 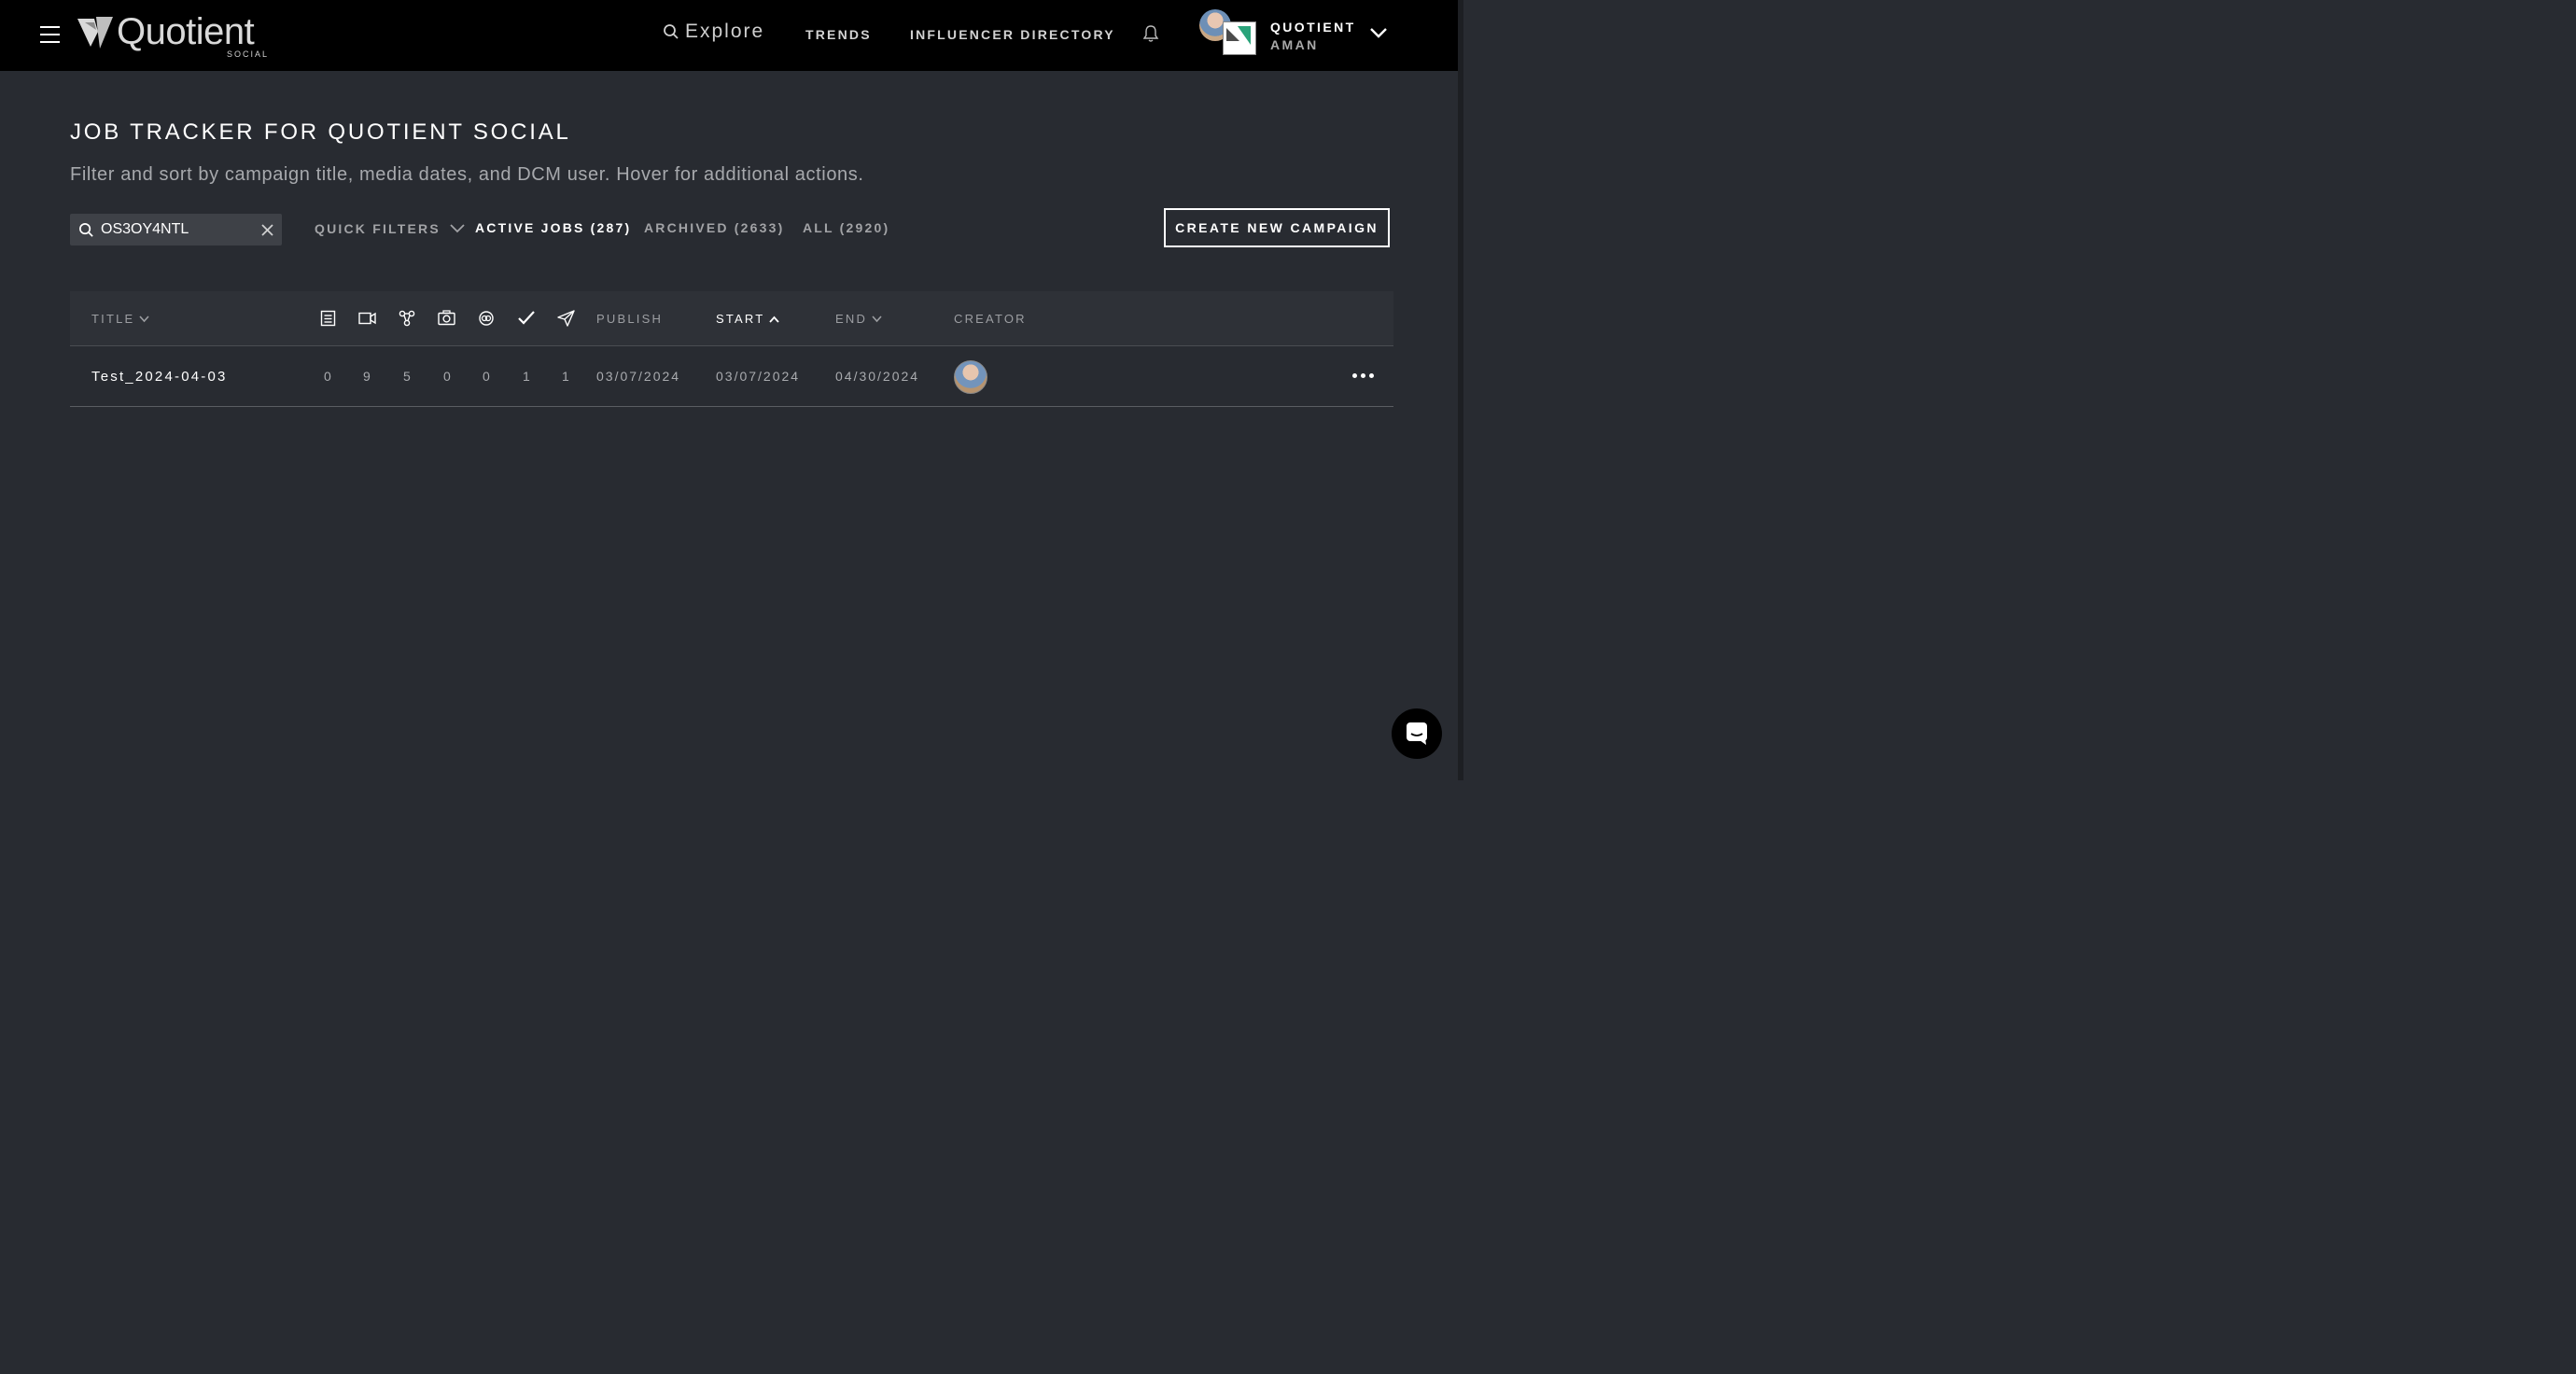 What do you see at coordinates (846, 227) in the screenshot?
I see `tab-all: ALL (2920)` at bounding box center [846, 227].